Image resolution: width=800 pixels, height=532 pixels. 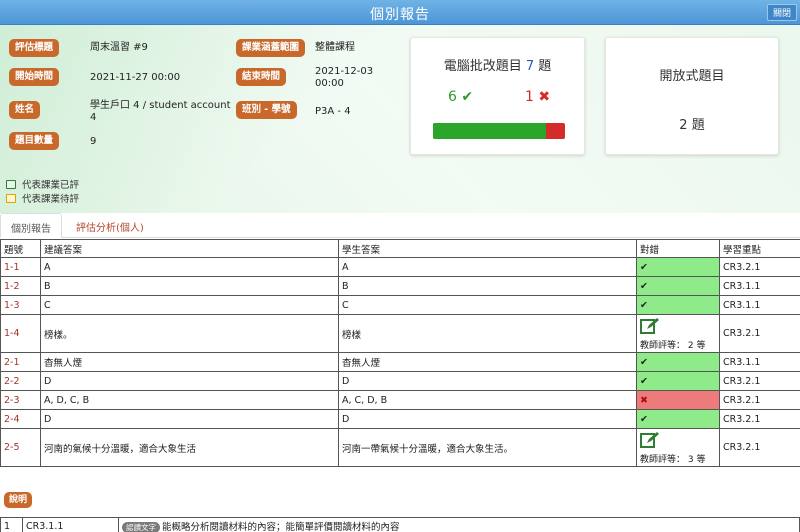 What do you see at coordinates (344, 77) in the screenshot?
I see `end-time-value: 2021-12-03 00:00` at bounding box center [344, 77].